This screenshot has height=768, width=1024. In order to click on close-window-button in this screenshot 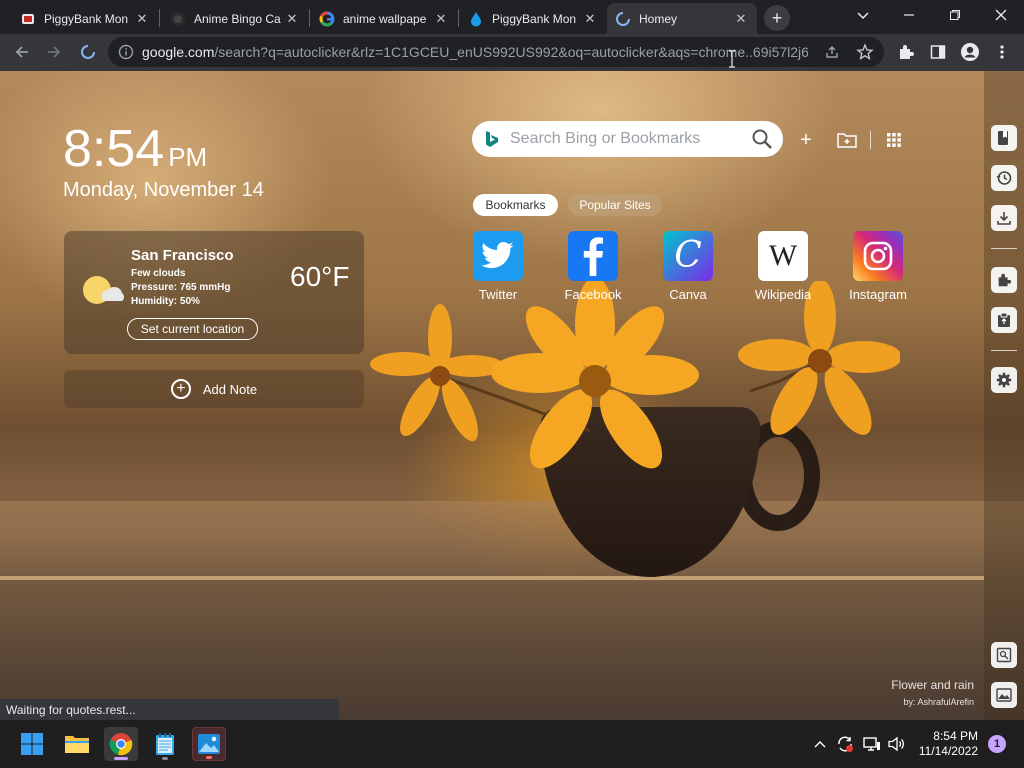, I will do `click(1001, 15)`.